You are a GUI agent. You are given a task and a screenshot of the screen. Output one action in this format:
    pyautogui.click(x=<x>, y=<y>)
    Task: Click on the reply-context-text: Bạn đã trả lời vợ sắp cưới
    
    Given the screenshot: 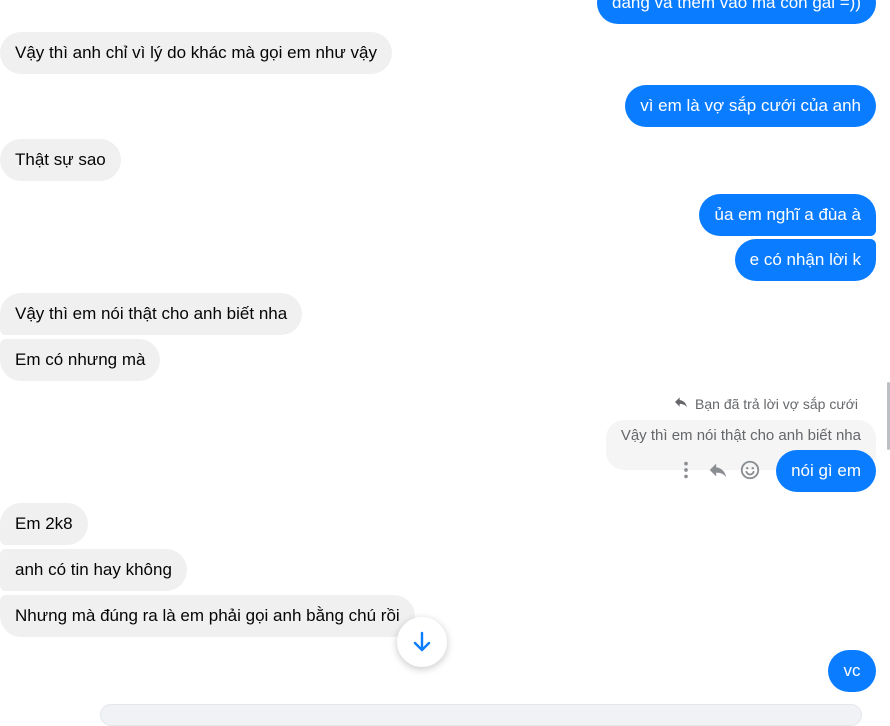 What is the action you would take?
    pyautogui.click(x=776, y=403)
    